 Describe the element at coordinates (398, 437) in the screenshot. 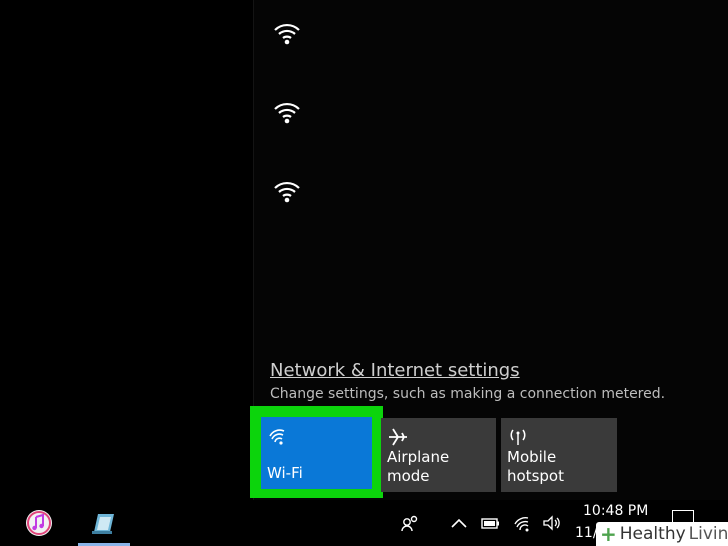

I see `airplane-icon` at that location.